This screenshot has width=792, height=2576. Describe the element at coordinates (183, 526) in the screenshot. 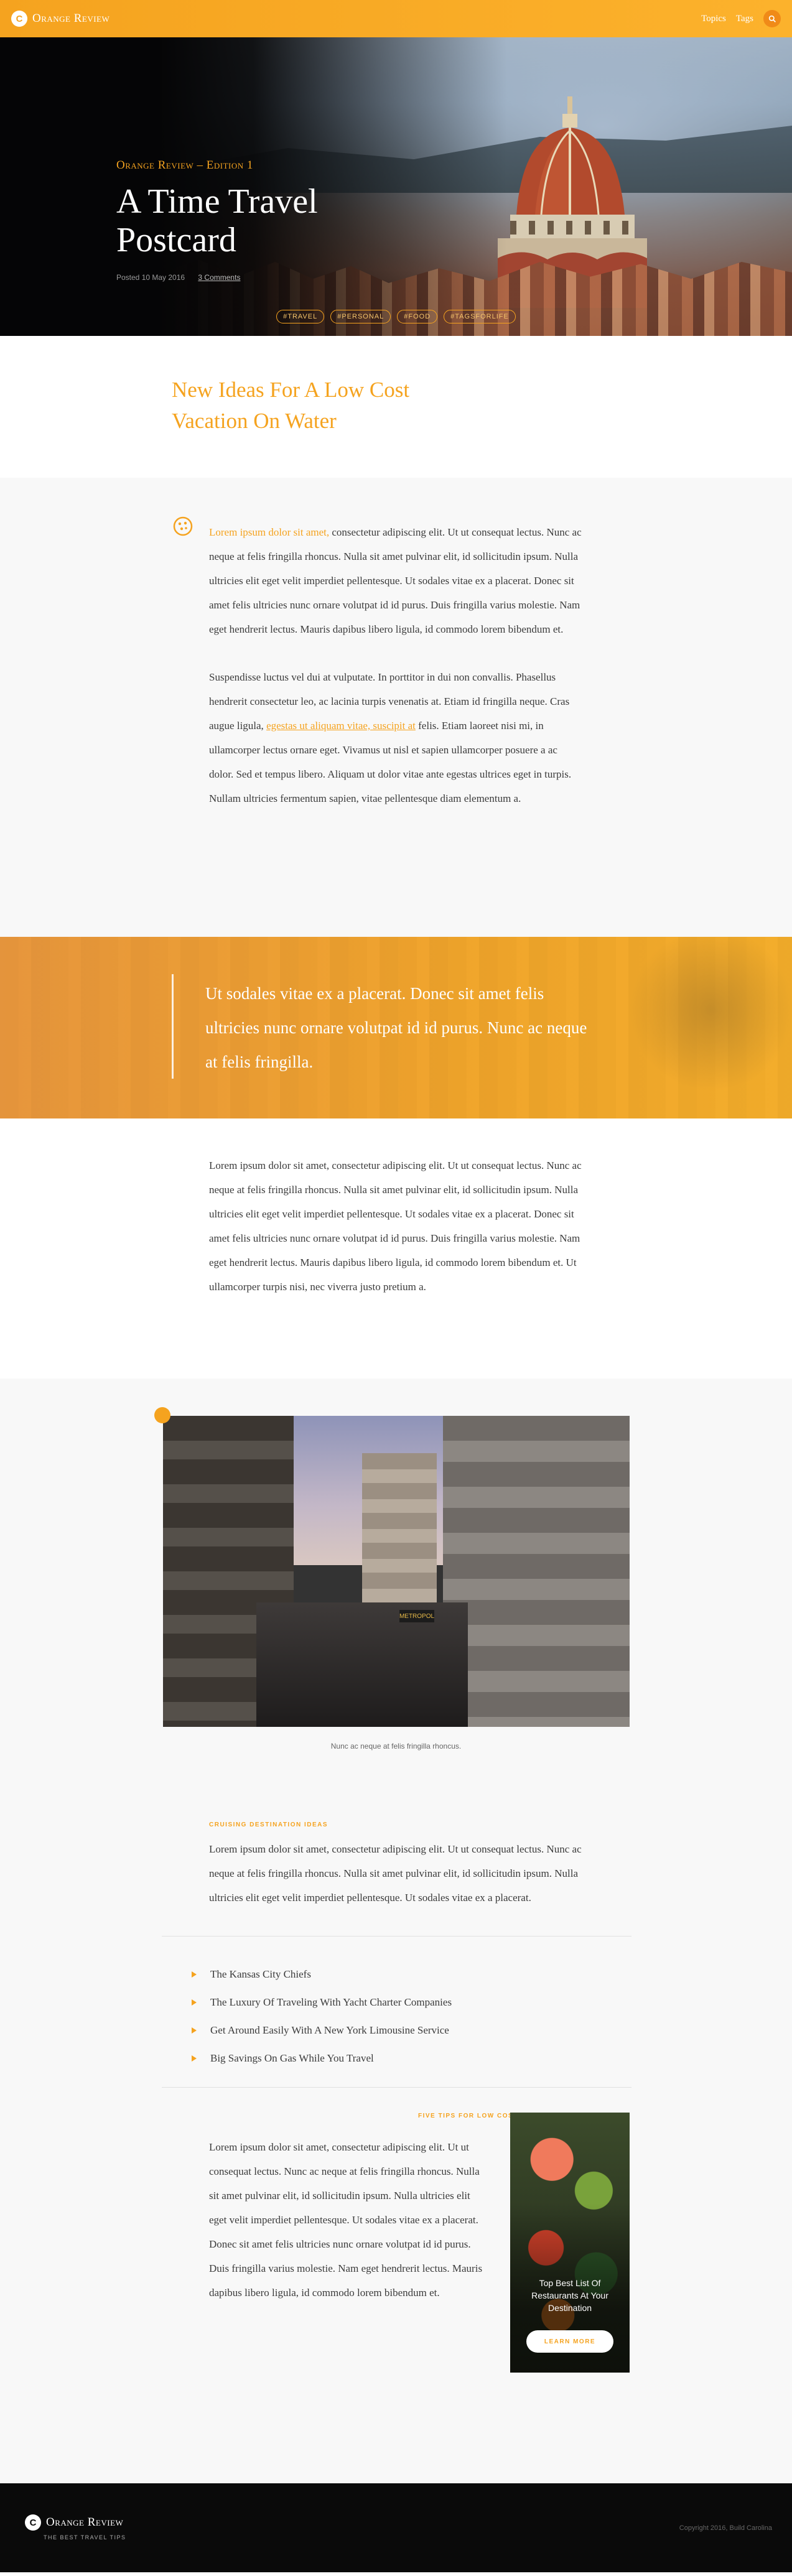

I see `pizza-icon` at that location.